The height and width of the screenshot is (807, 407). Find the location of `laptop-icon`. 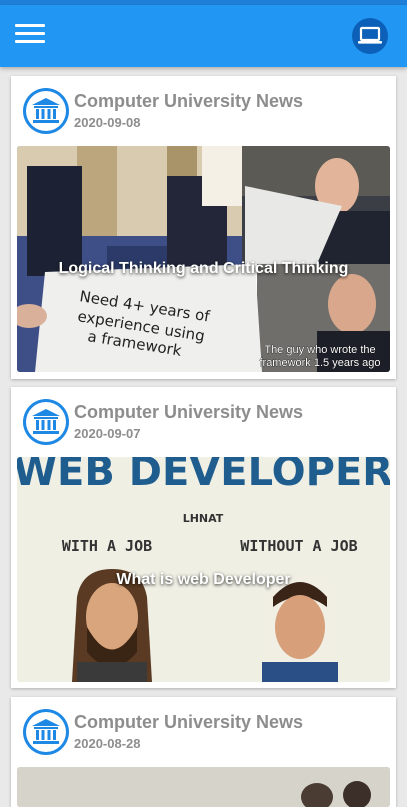

laptop-icon is located at coordinates (370, 35).